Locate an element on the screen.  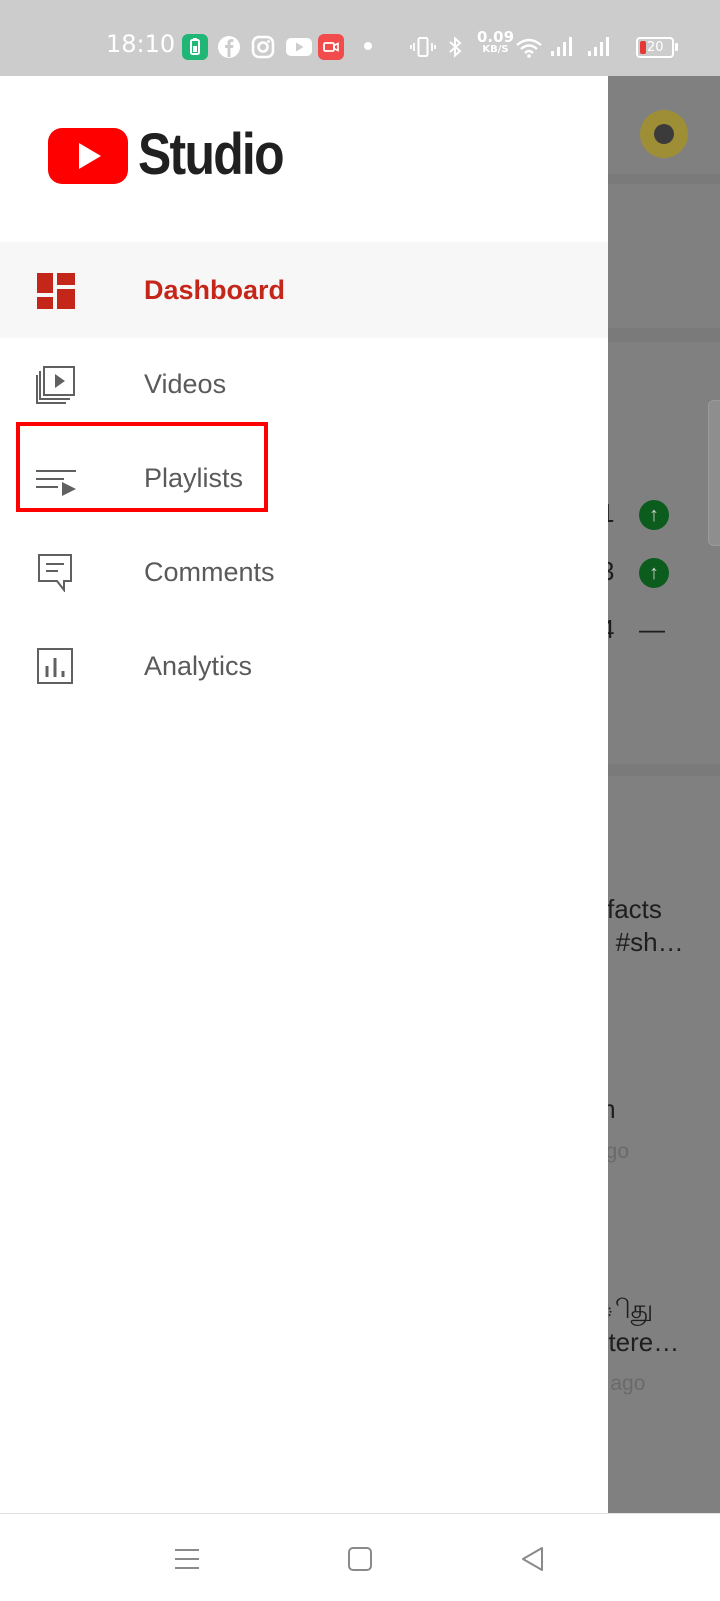
avatar is located at coordinates (664, 134).